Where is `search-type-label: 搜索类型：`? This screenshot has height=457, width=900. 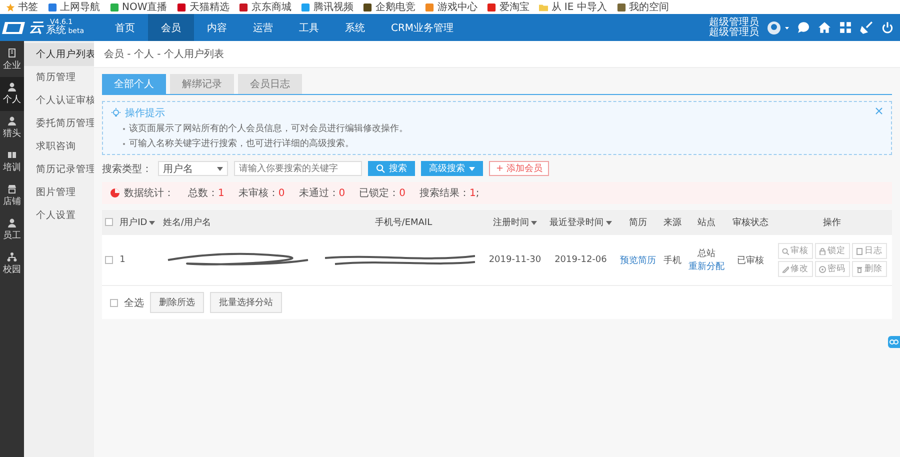
search-type-label: 搜索类型： is located at coordinates (127, 169).